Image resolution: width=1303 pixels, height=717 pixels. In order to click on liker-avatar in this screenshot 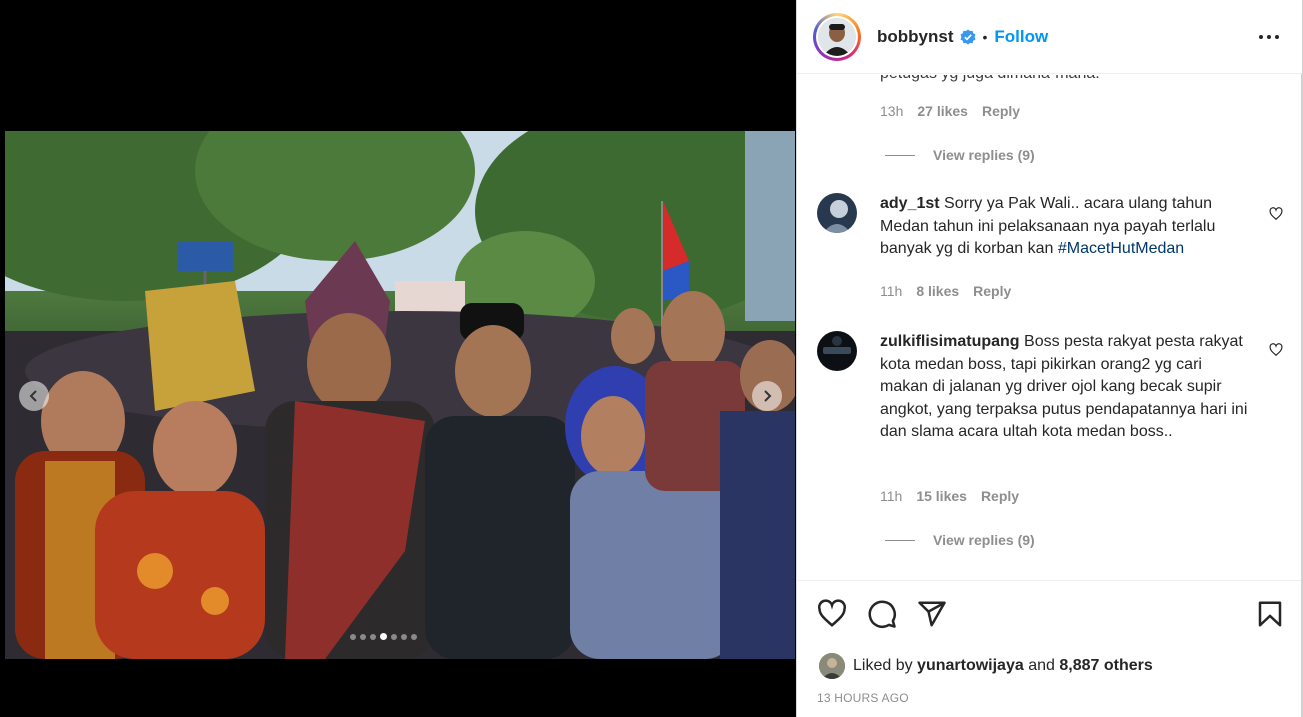, I will do `click(832, 666)`.